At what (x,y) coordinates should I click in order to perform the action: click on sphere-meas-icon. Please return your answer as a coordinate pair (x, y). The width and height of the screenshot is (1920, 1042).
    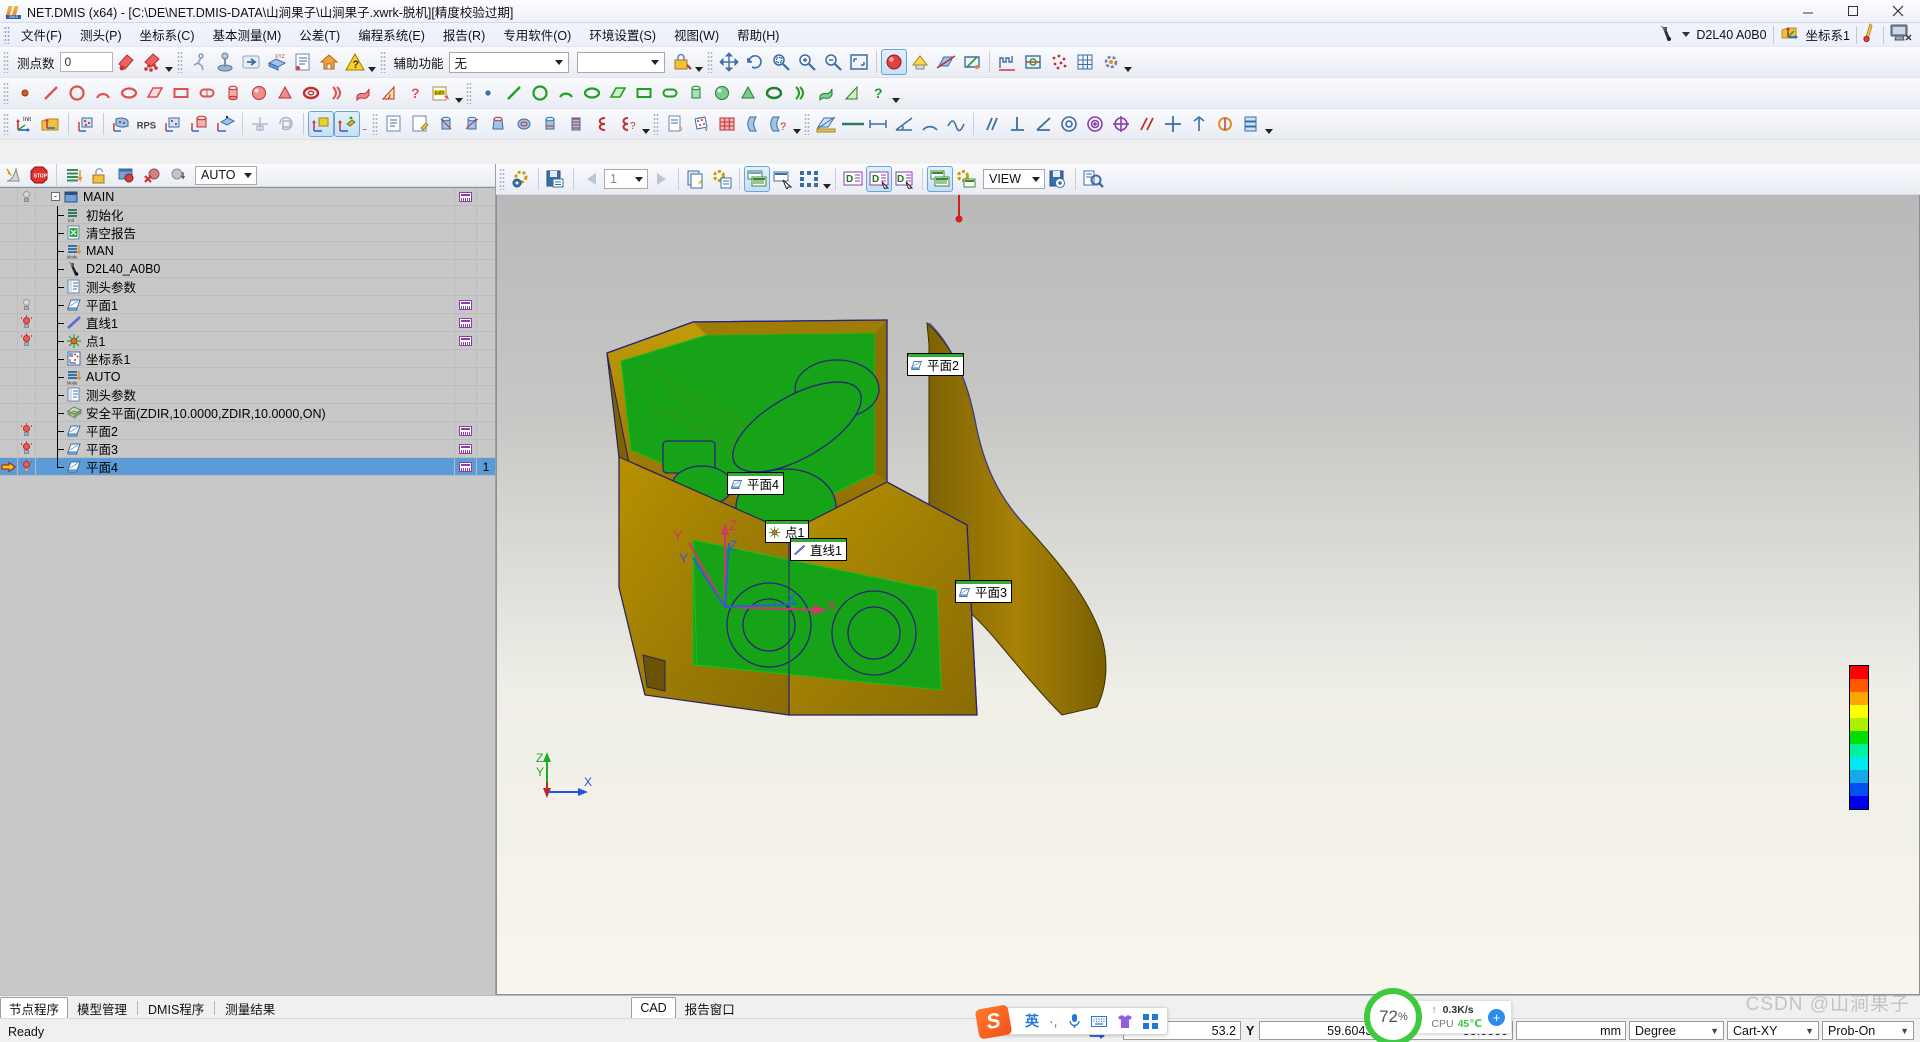
    Looking at the image, I should click on (524, 124).